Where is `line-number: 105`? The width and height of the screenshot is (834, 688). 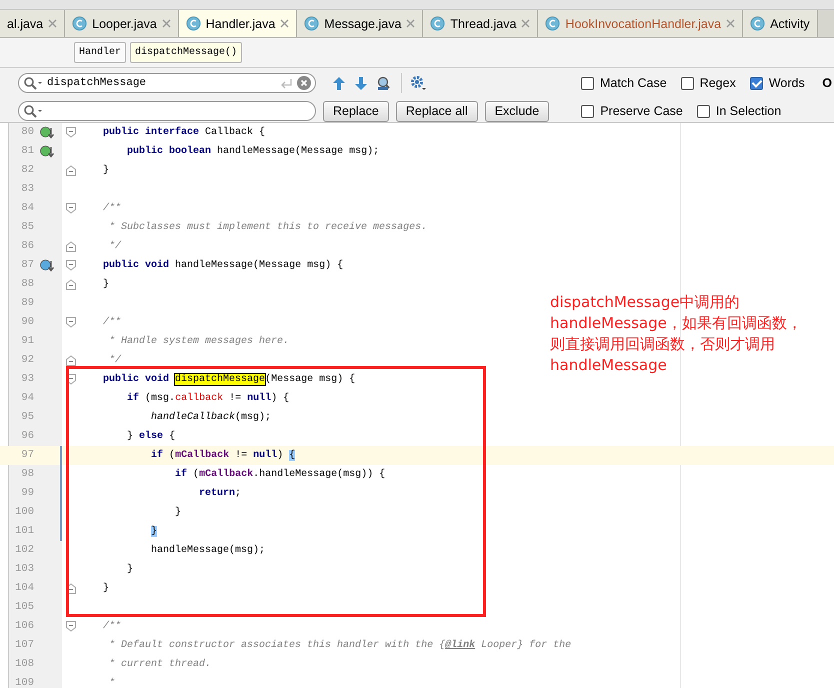
line-number: 105 is located at coordinates (24, 607).